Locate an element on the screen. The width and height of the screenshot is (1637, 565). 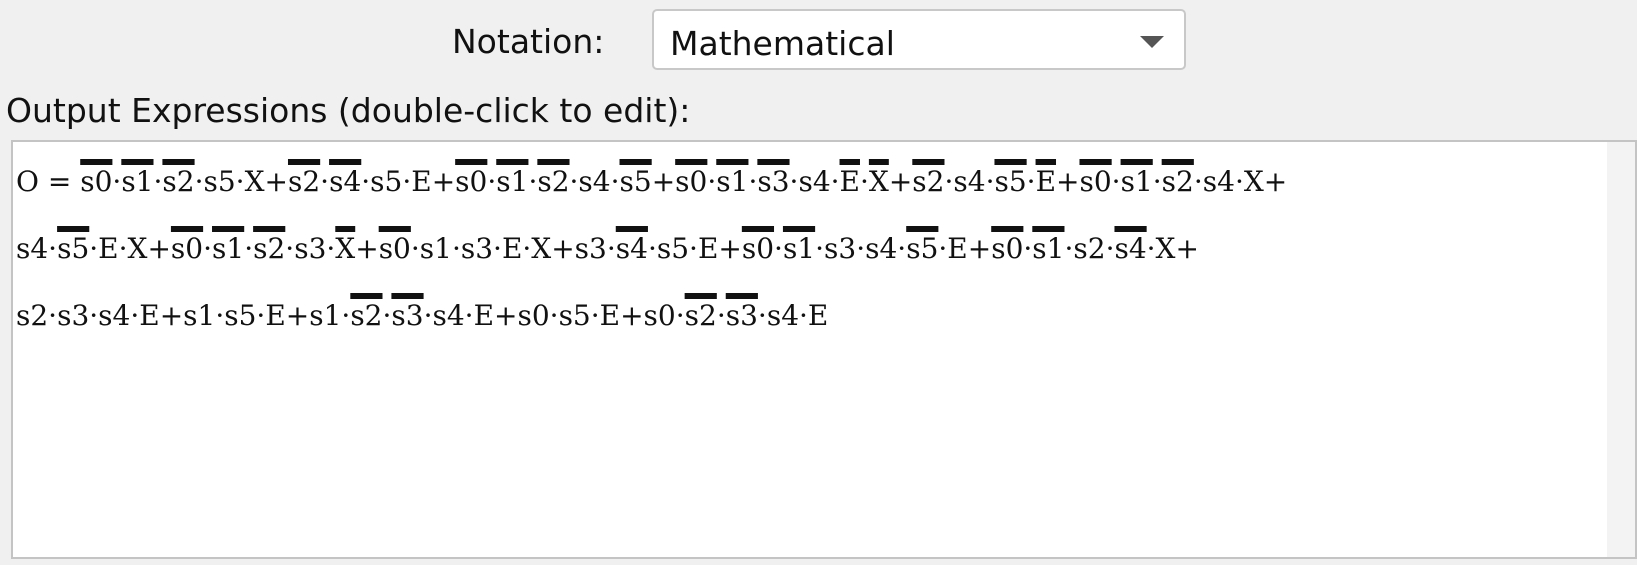
expression-text: ·s4·E+s0·s5·E+s0· is located at coordinates (554, 315).